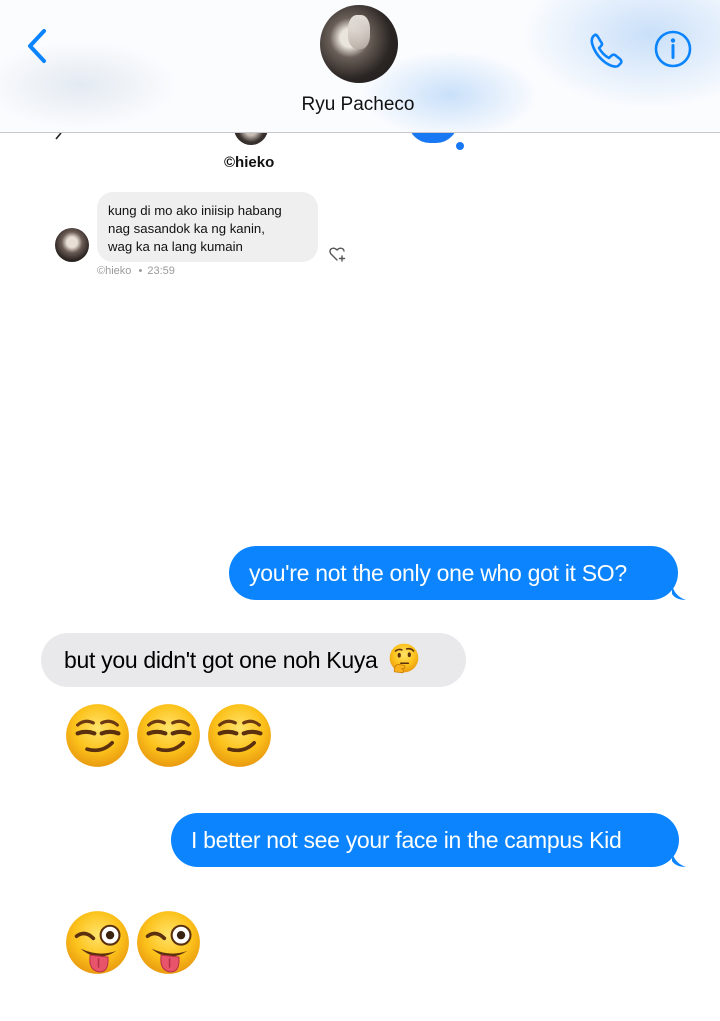 This screenshot has height=1021, width=720. Describe the element at coordinates (136, 271) in the screenshot. I see `tweet-meta: ©hieko • 23:59` at that location.